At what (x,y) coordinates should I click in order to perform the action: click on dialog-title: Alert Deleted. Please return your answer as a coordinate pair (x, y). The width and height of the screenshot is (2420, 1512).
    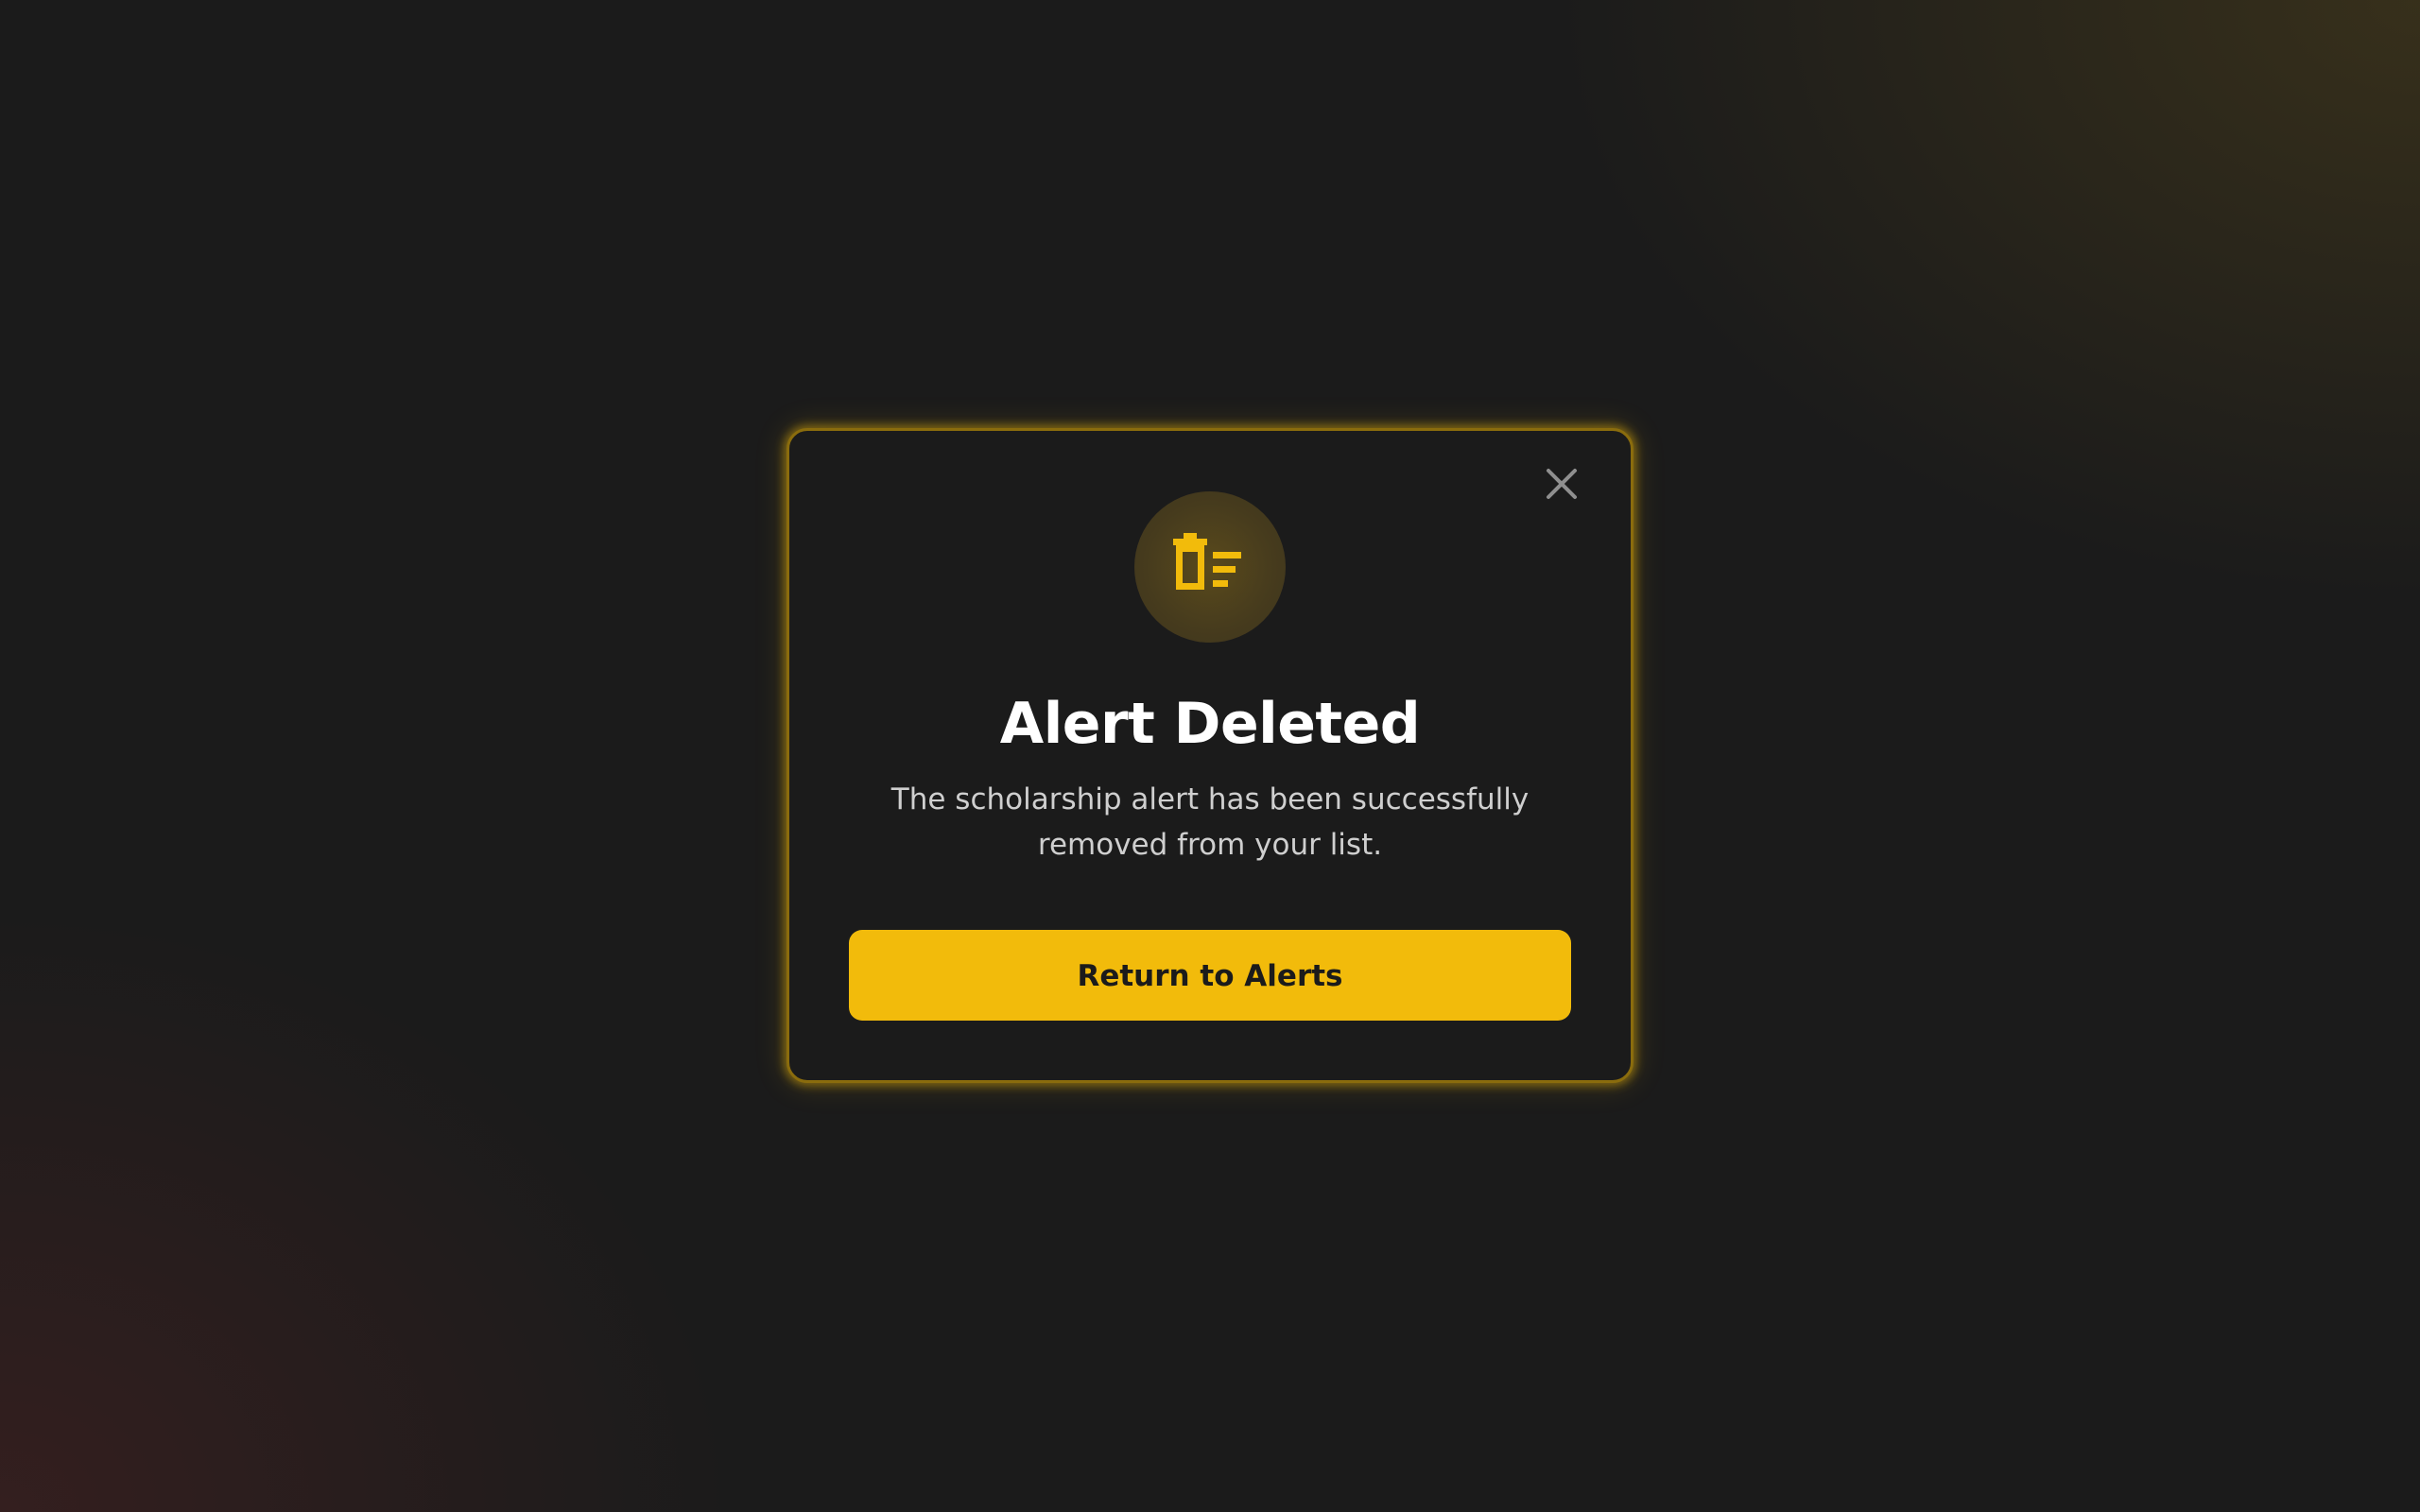
    Looking at the image, I should click on (1210, 724).